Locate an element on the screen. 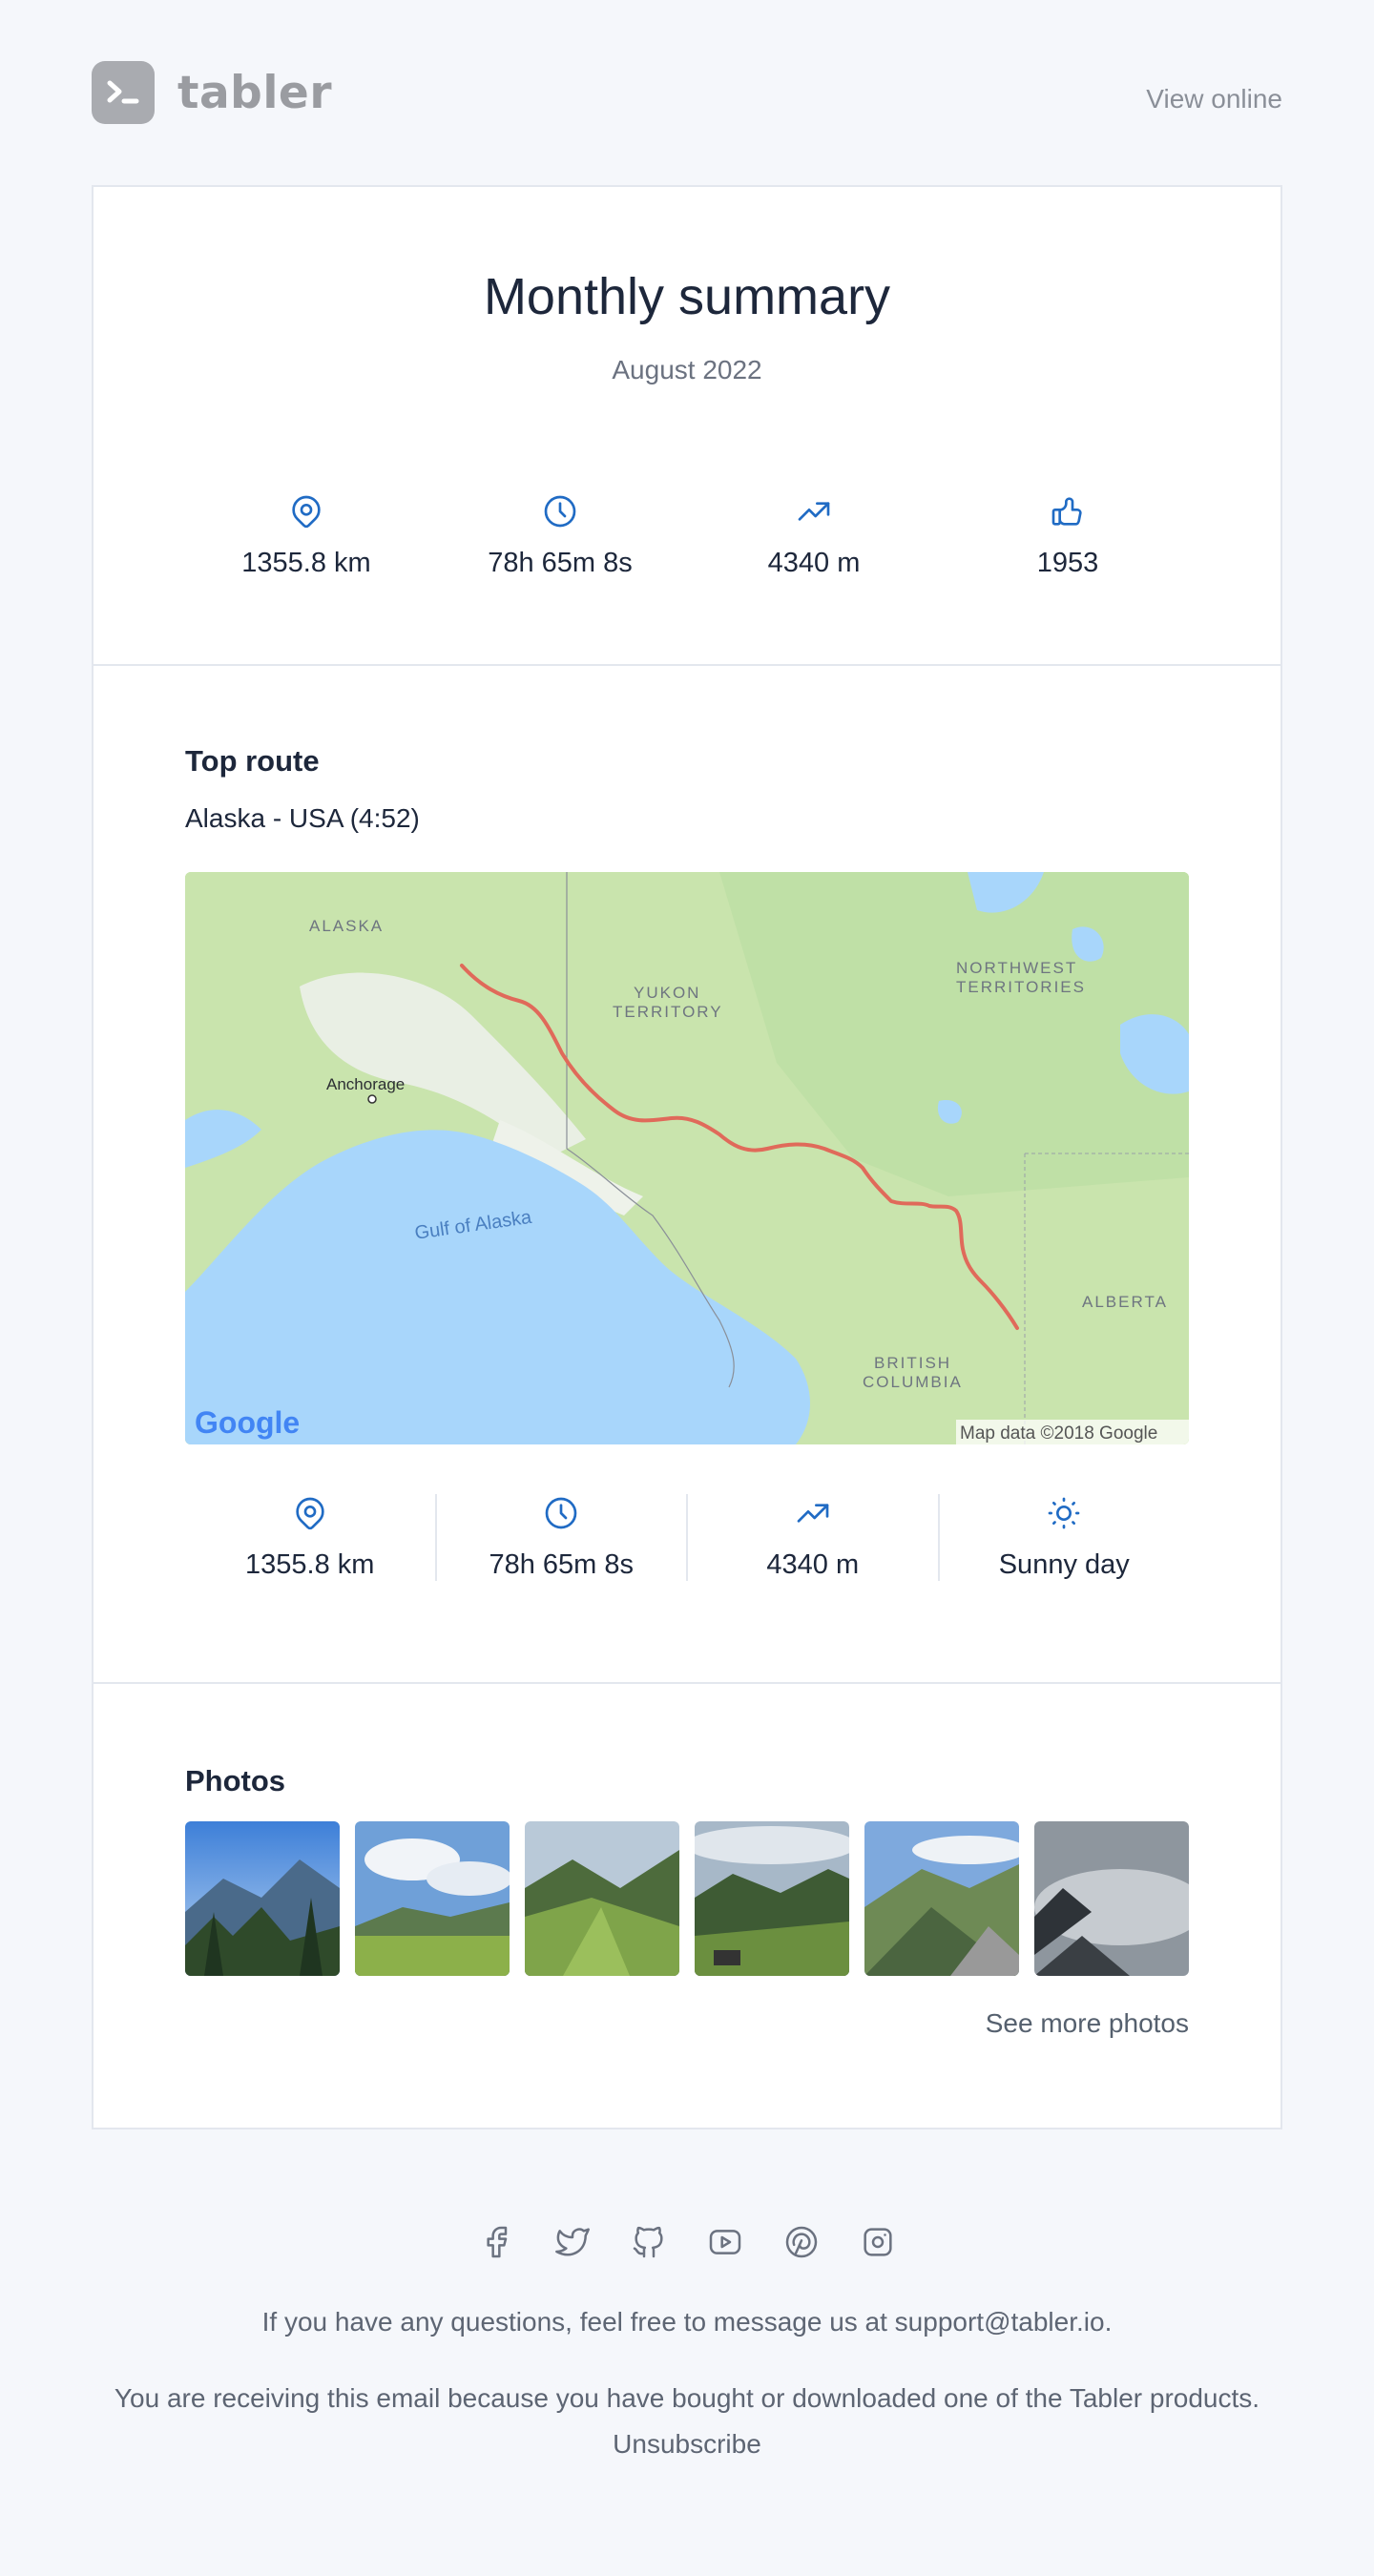 Image resolution: width=1374 pixels, height=2576 pixels. stat-value: 1953 is located at coordinates (1068, 563).